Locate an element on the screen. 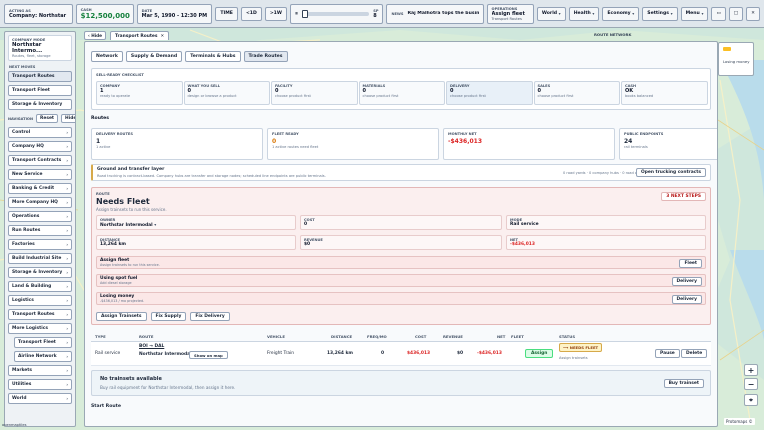 Image resolution: width=764 pixels, height=430 pixels. compass-icon: ⌖ is located at coordinates (751, 400).